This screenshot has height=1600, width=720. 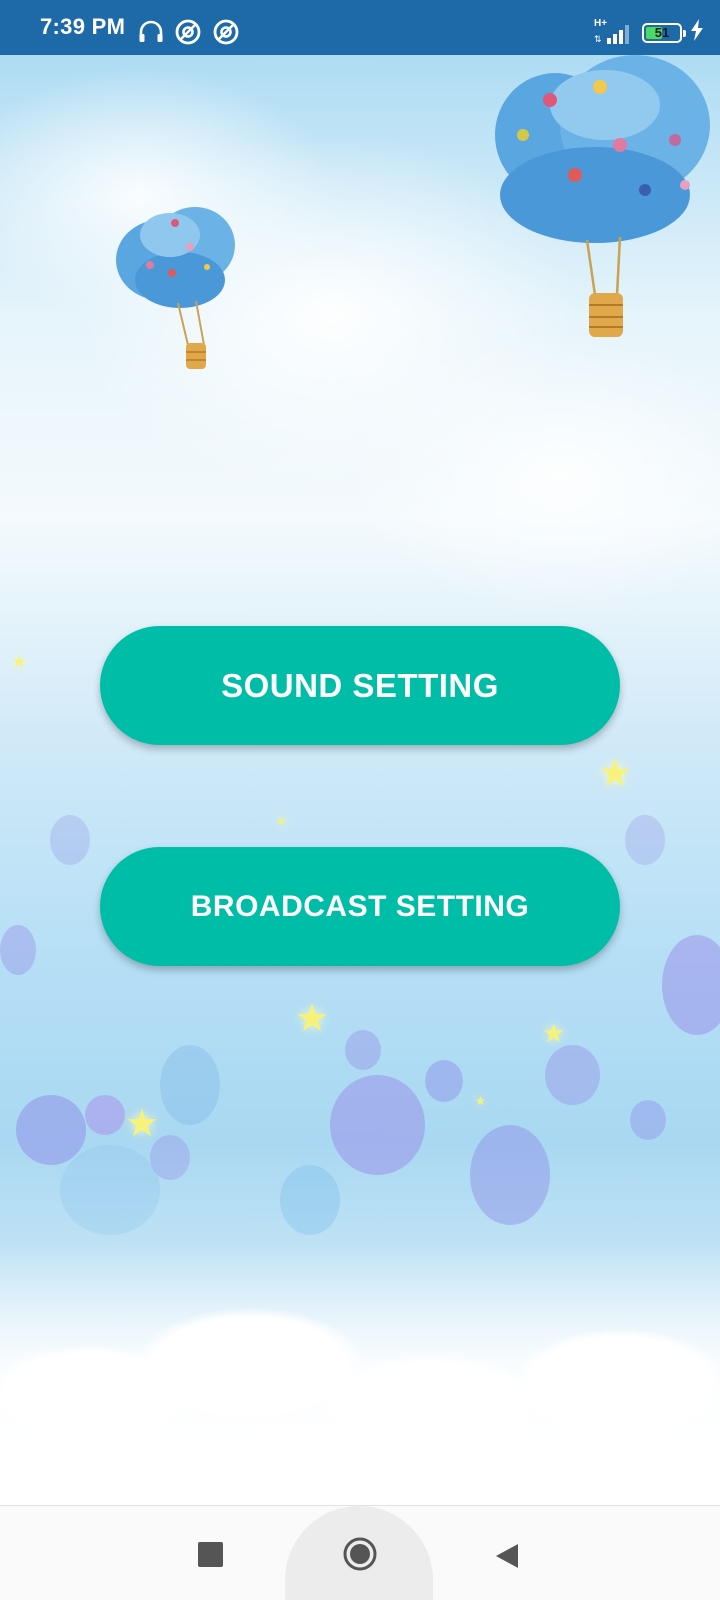 I want to click on status-left-icons, so click(x=189, y=34).